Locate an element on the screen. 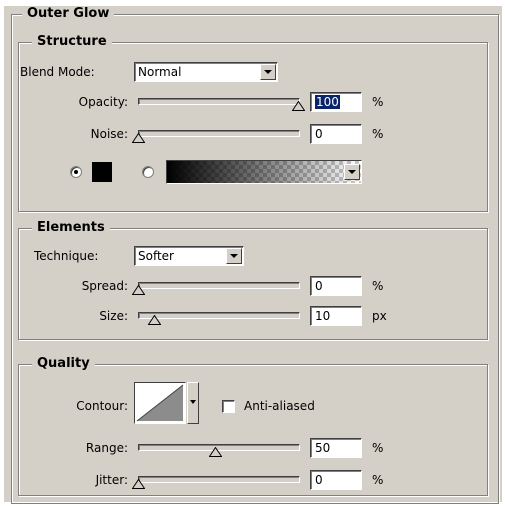 The image size is (505, 506). opacity-slider-track is located at coordinates (219, 101).